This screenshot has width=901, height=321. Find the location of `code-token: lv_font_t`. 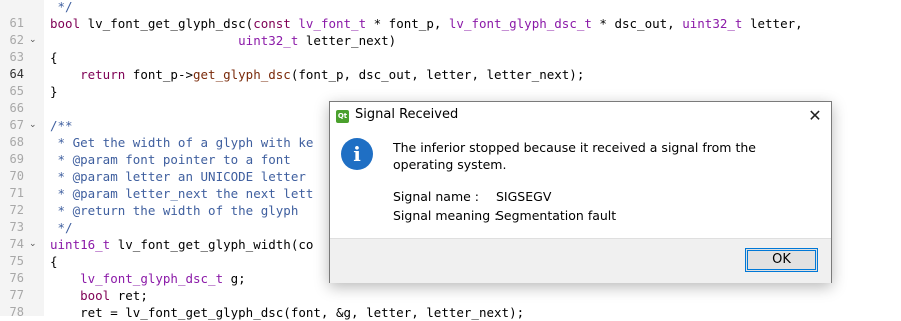

code-token: lv_font_t is located at coordinates (332, 23).